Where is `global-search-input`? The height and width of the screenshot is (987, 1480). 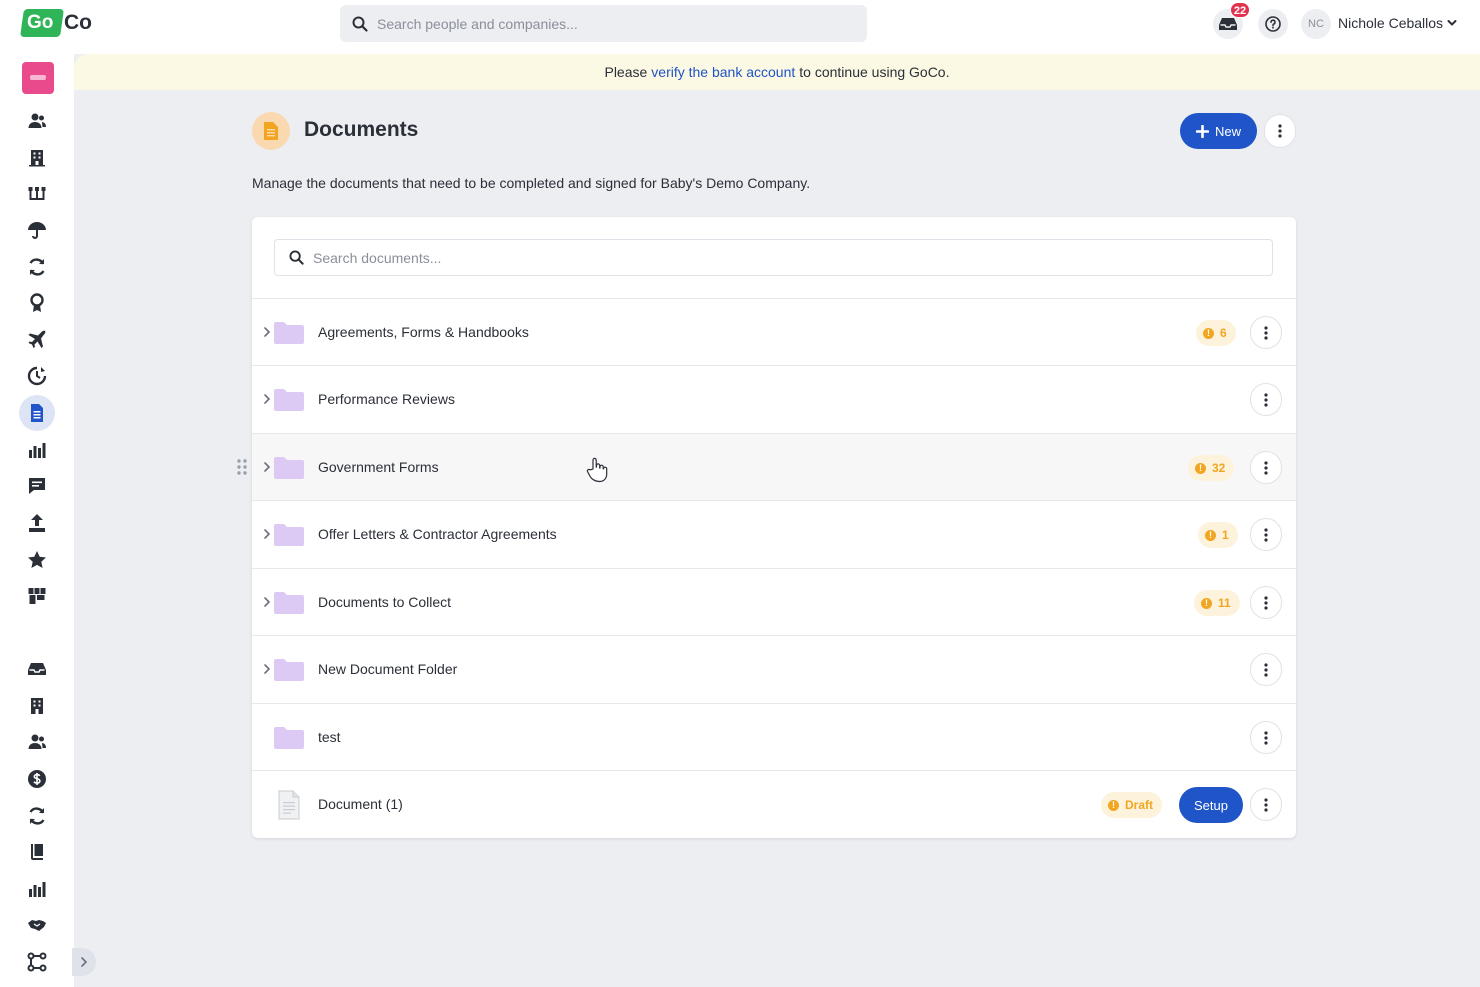 global-search-input is located at coordinates (617, 23).